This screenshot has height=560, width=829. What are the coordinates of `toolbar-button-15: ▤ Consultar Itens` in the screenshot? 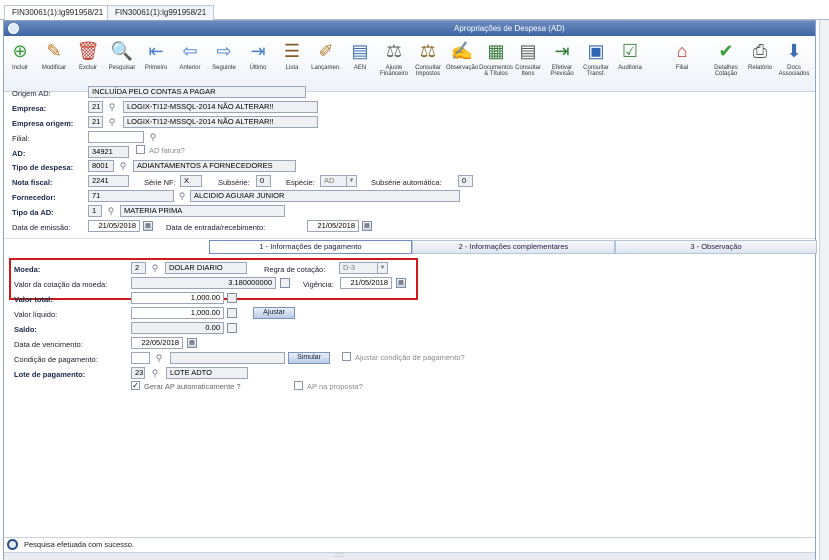 It's located at (528, 58).